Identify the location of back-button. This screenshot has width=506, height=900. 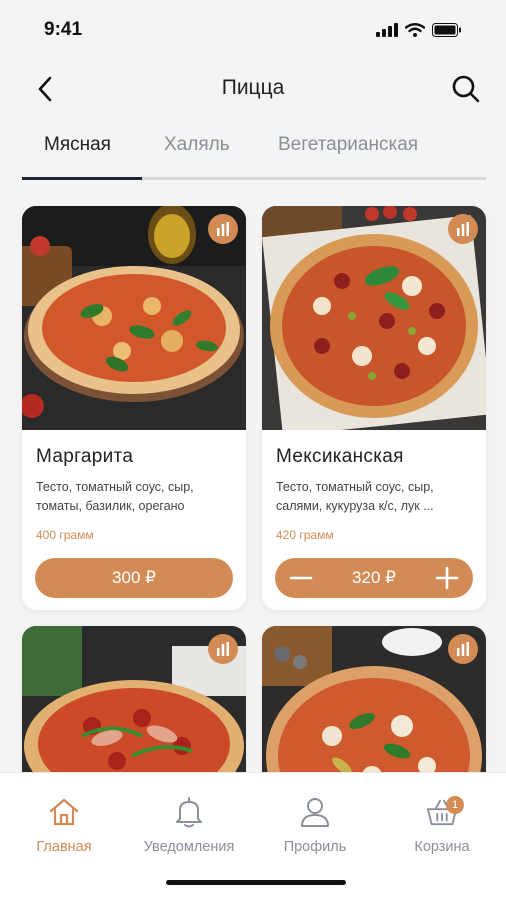
(45, 89).